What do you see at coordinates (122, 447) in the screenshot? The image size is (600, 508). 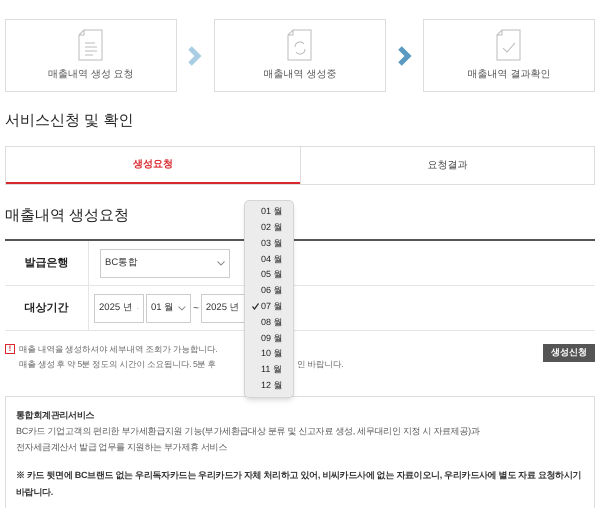 I see `info-text: 전자세금계산서 발급 업무를 지원하는 부가제휴 서비스` at bounding box center [122, 447].